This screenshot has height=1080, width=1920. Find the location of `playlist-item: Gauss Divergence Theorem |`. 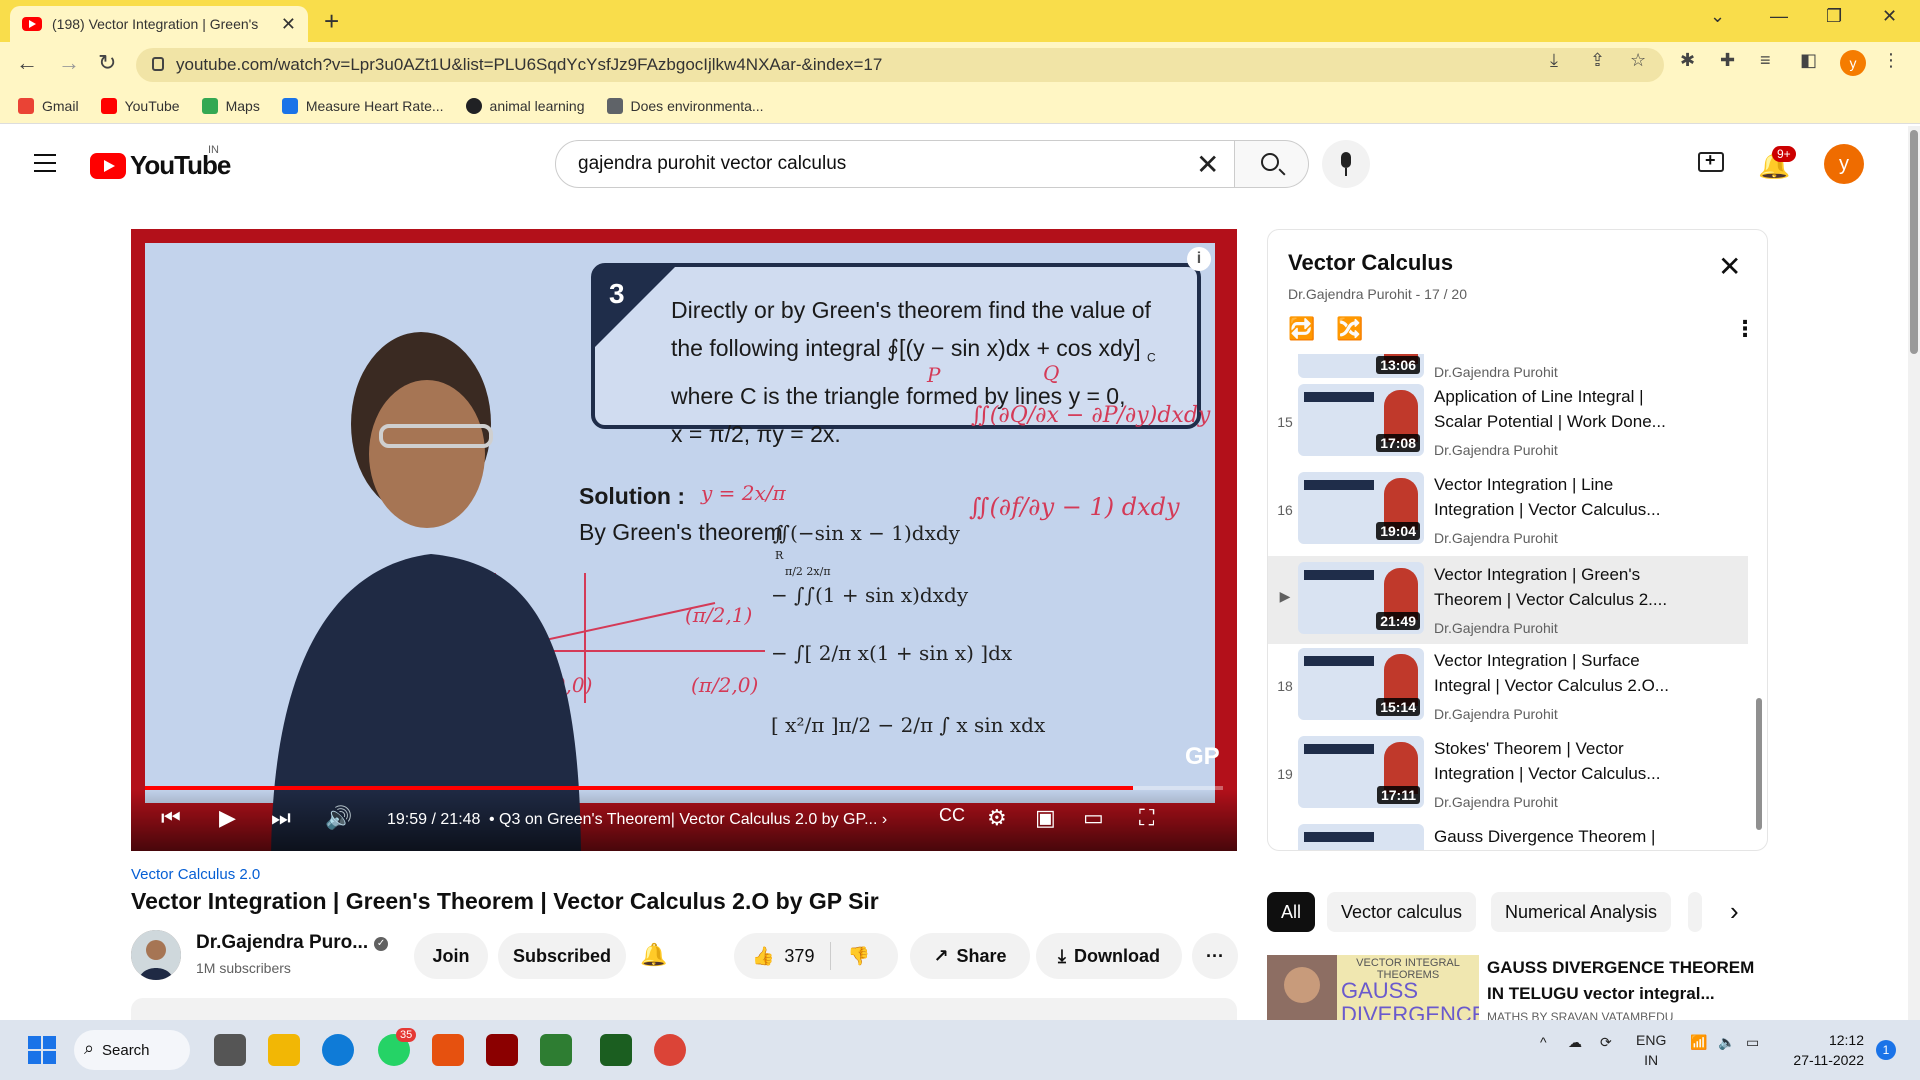

playlist-item: Gauss Divergence Theorem | is located at coordinates (1508, 837).